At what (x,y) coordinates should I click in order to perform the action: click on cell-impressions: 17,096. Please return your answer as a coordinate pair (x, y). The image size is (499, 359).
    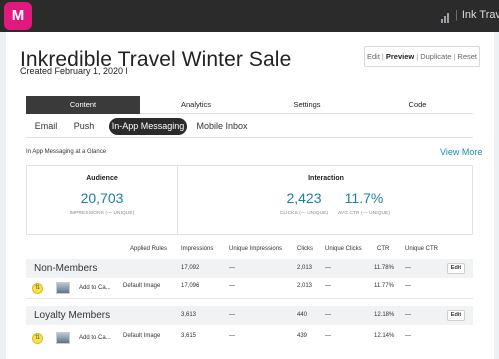
    Looking at the image, I should click on (190, 286).